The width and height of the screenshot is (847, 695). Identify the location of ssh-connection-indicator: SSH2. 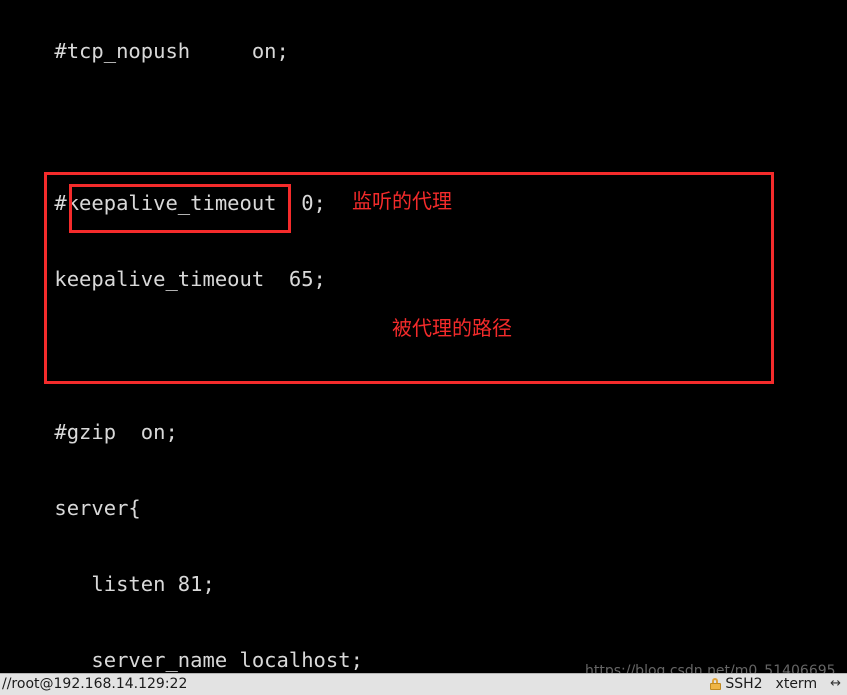
(736, 684).